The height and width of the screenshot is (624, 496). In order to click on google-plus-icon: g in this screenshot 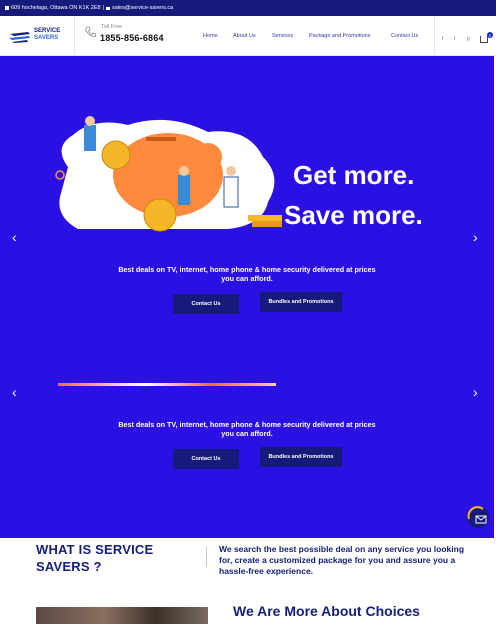, I will do `click(468, 39)`.